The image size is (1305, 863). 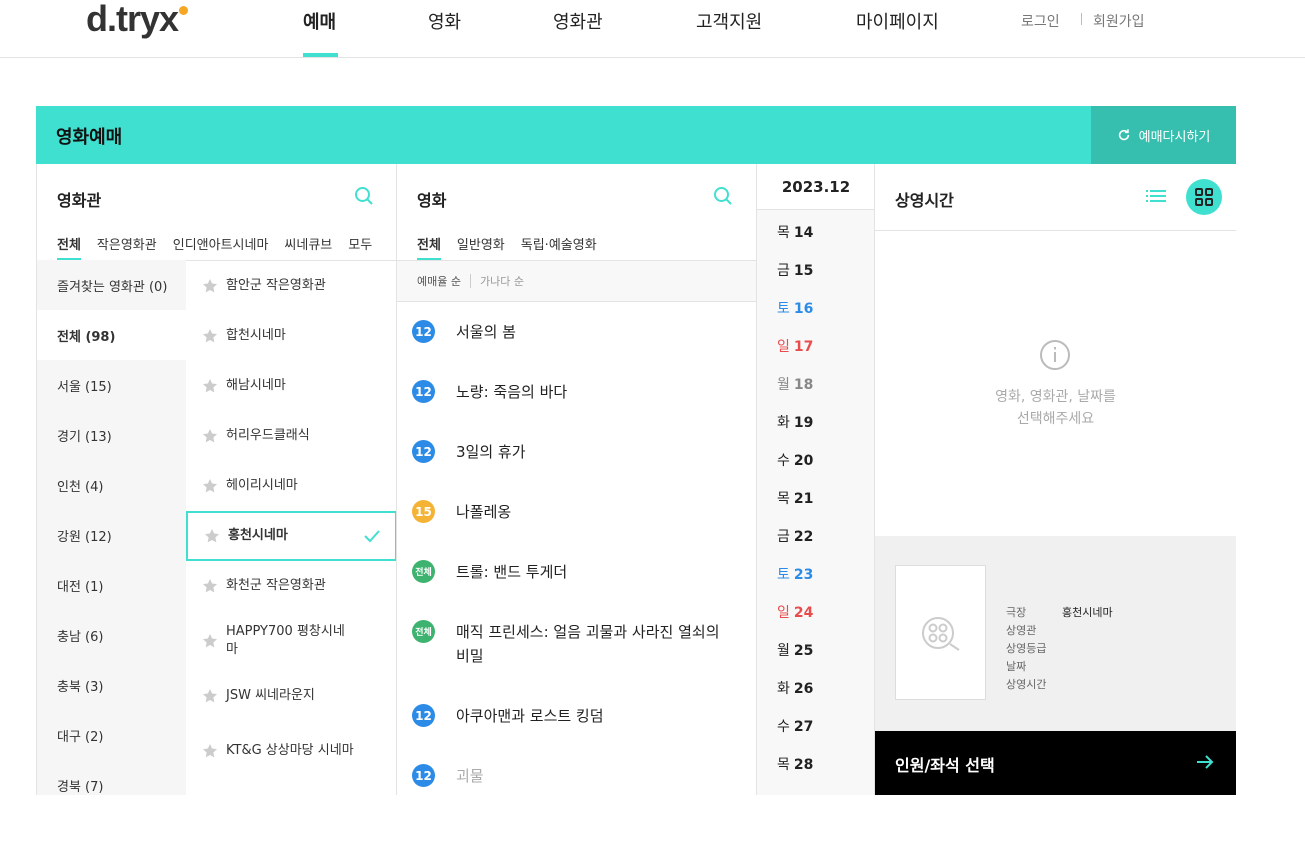 What do you see at coordinates (444, 21) in the screenshot?
I see `nav-movie: 영화` at bounding box center [444, 21].